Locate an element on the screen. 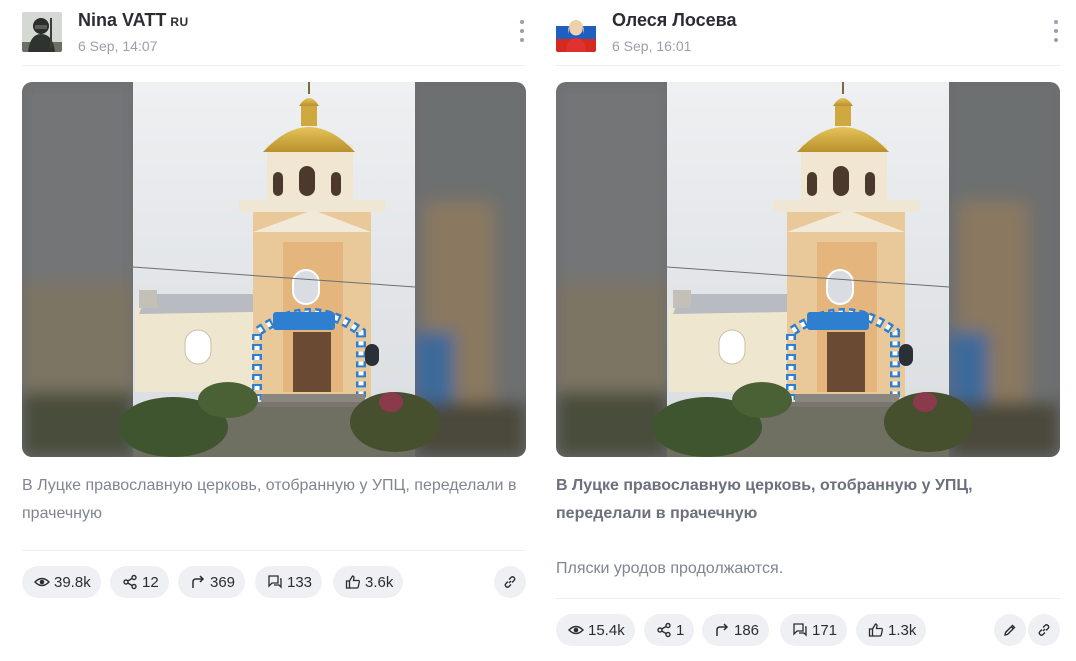 The image size is (1076, 661). post-date: 6 Sep, 14:07 is located at coordinates (118, 46).